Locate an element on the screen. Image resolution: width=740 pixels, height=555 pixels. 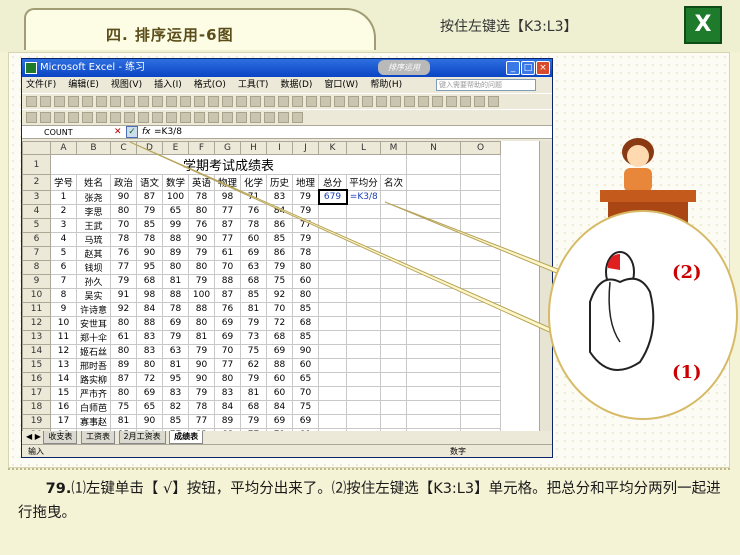
menu-format: 格式(O) is located at coordinates (210, 85).